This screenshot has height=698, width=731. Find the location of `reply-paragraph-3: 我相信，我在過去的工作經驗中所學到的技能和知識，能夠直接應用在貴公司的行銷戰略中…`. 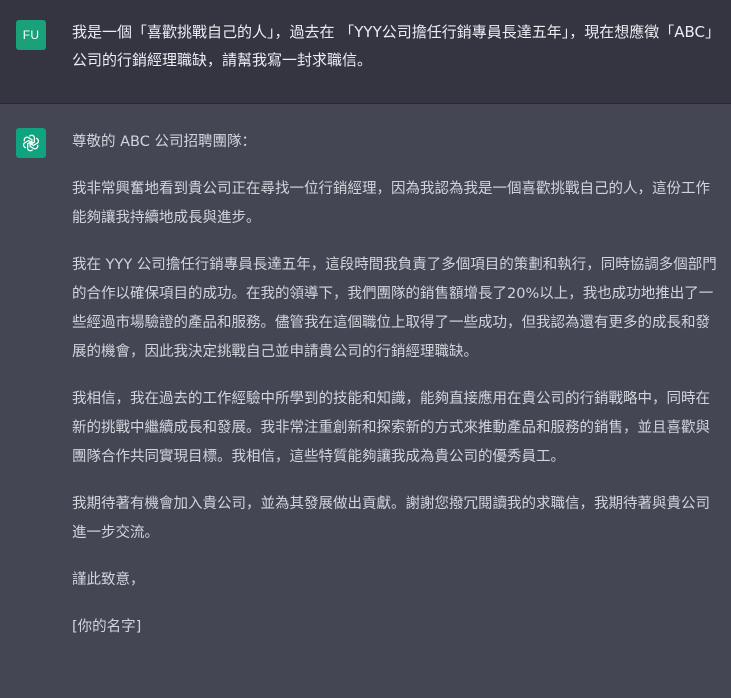

reply-paragraph-3: 我相信，我在過去的工作經驗中所學到的技能和知識，能夠直接應用在貴公司的行銷戰略中… is located at coordinates (391, 428).